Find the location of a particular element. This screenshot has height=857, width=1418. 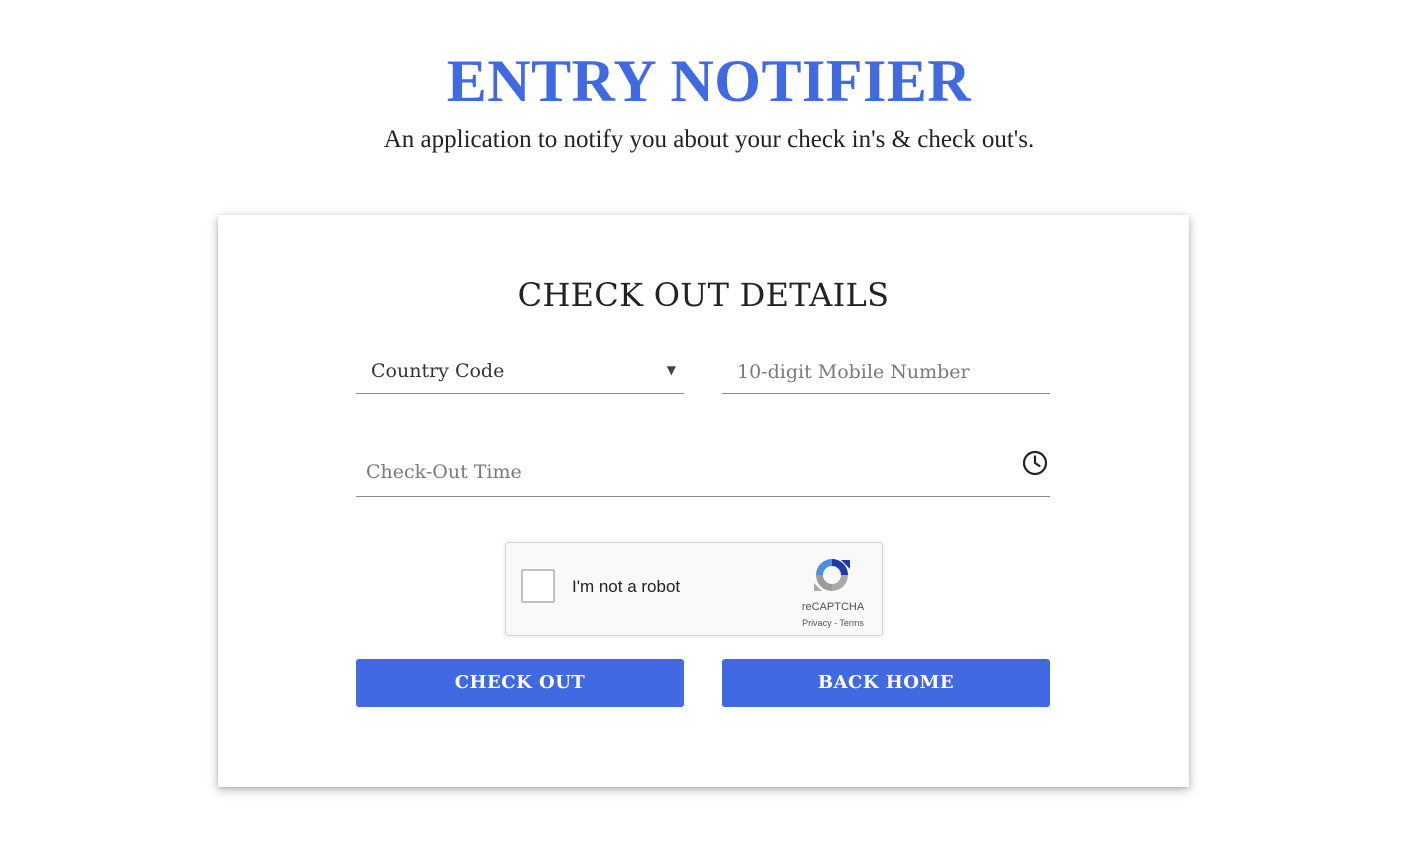

recaptcha-links: Privacy - Terms is located at coordinates (833, 623).